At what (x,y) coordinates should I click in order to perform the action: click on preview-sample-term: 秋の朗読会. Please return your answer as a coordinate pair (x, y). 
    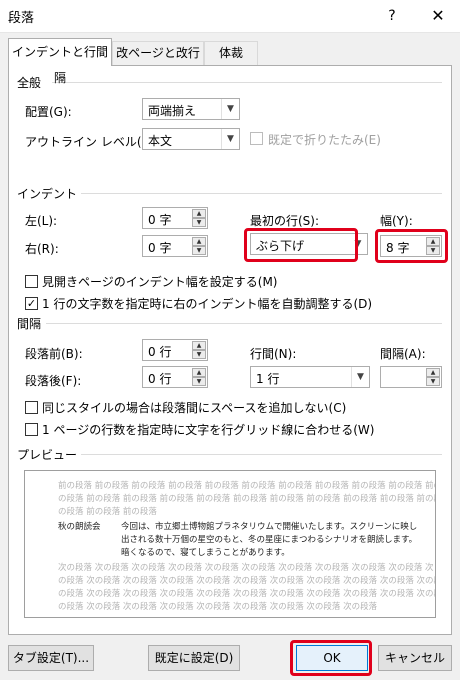
    Looking at the image, I should click on (79, 527).